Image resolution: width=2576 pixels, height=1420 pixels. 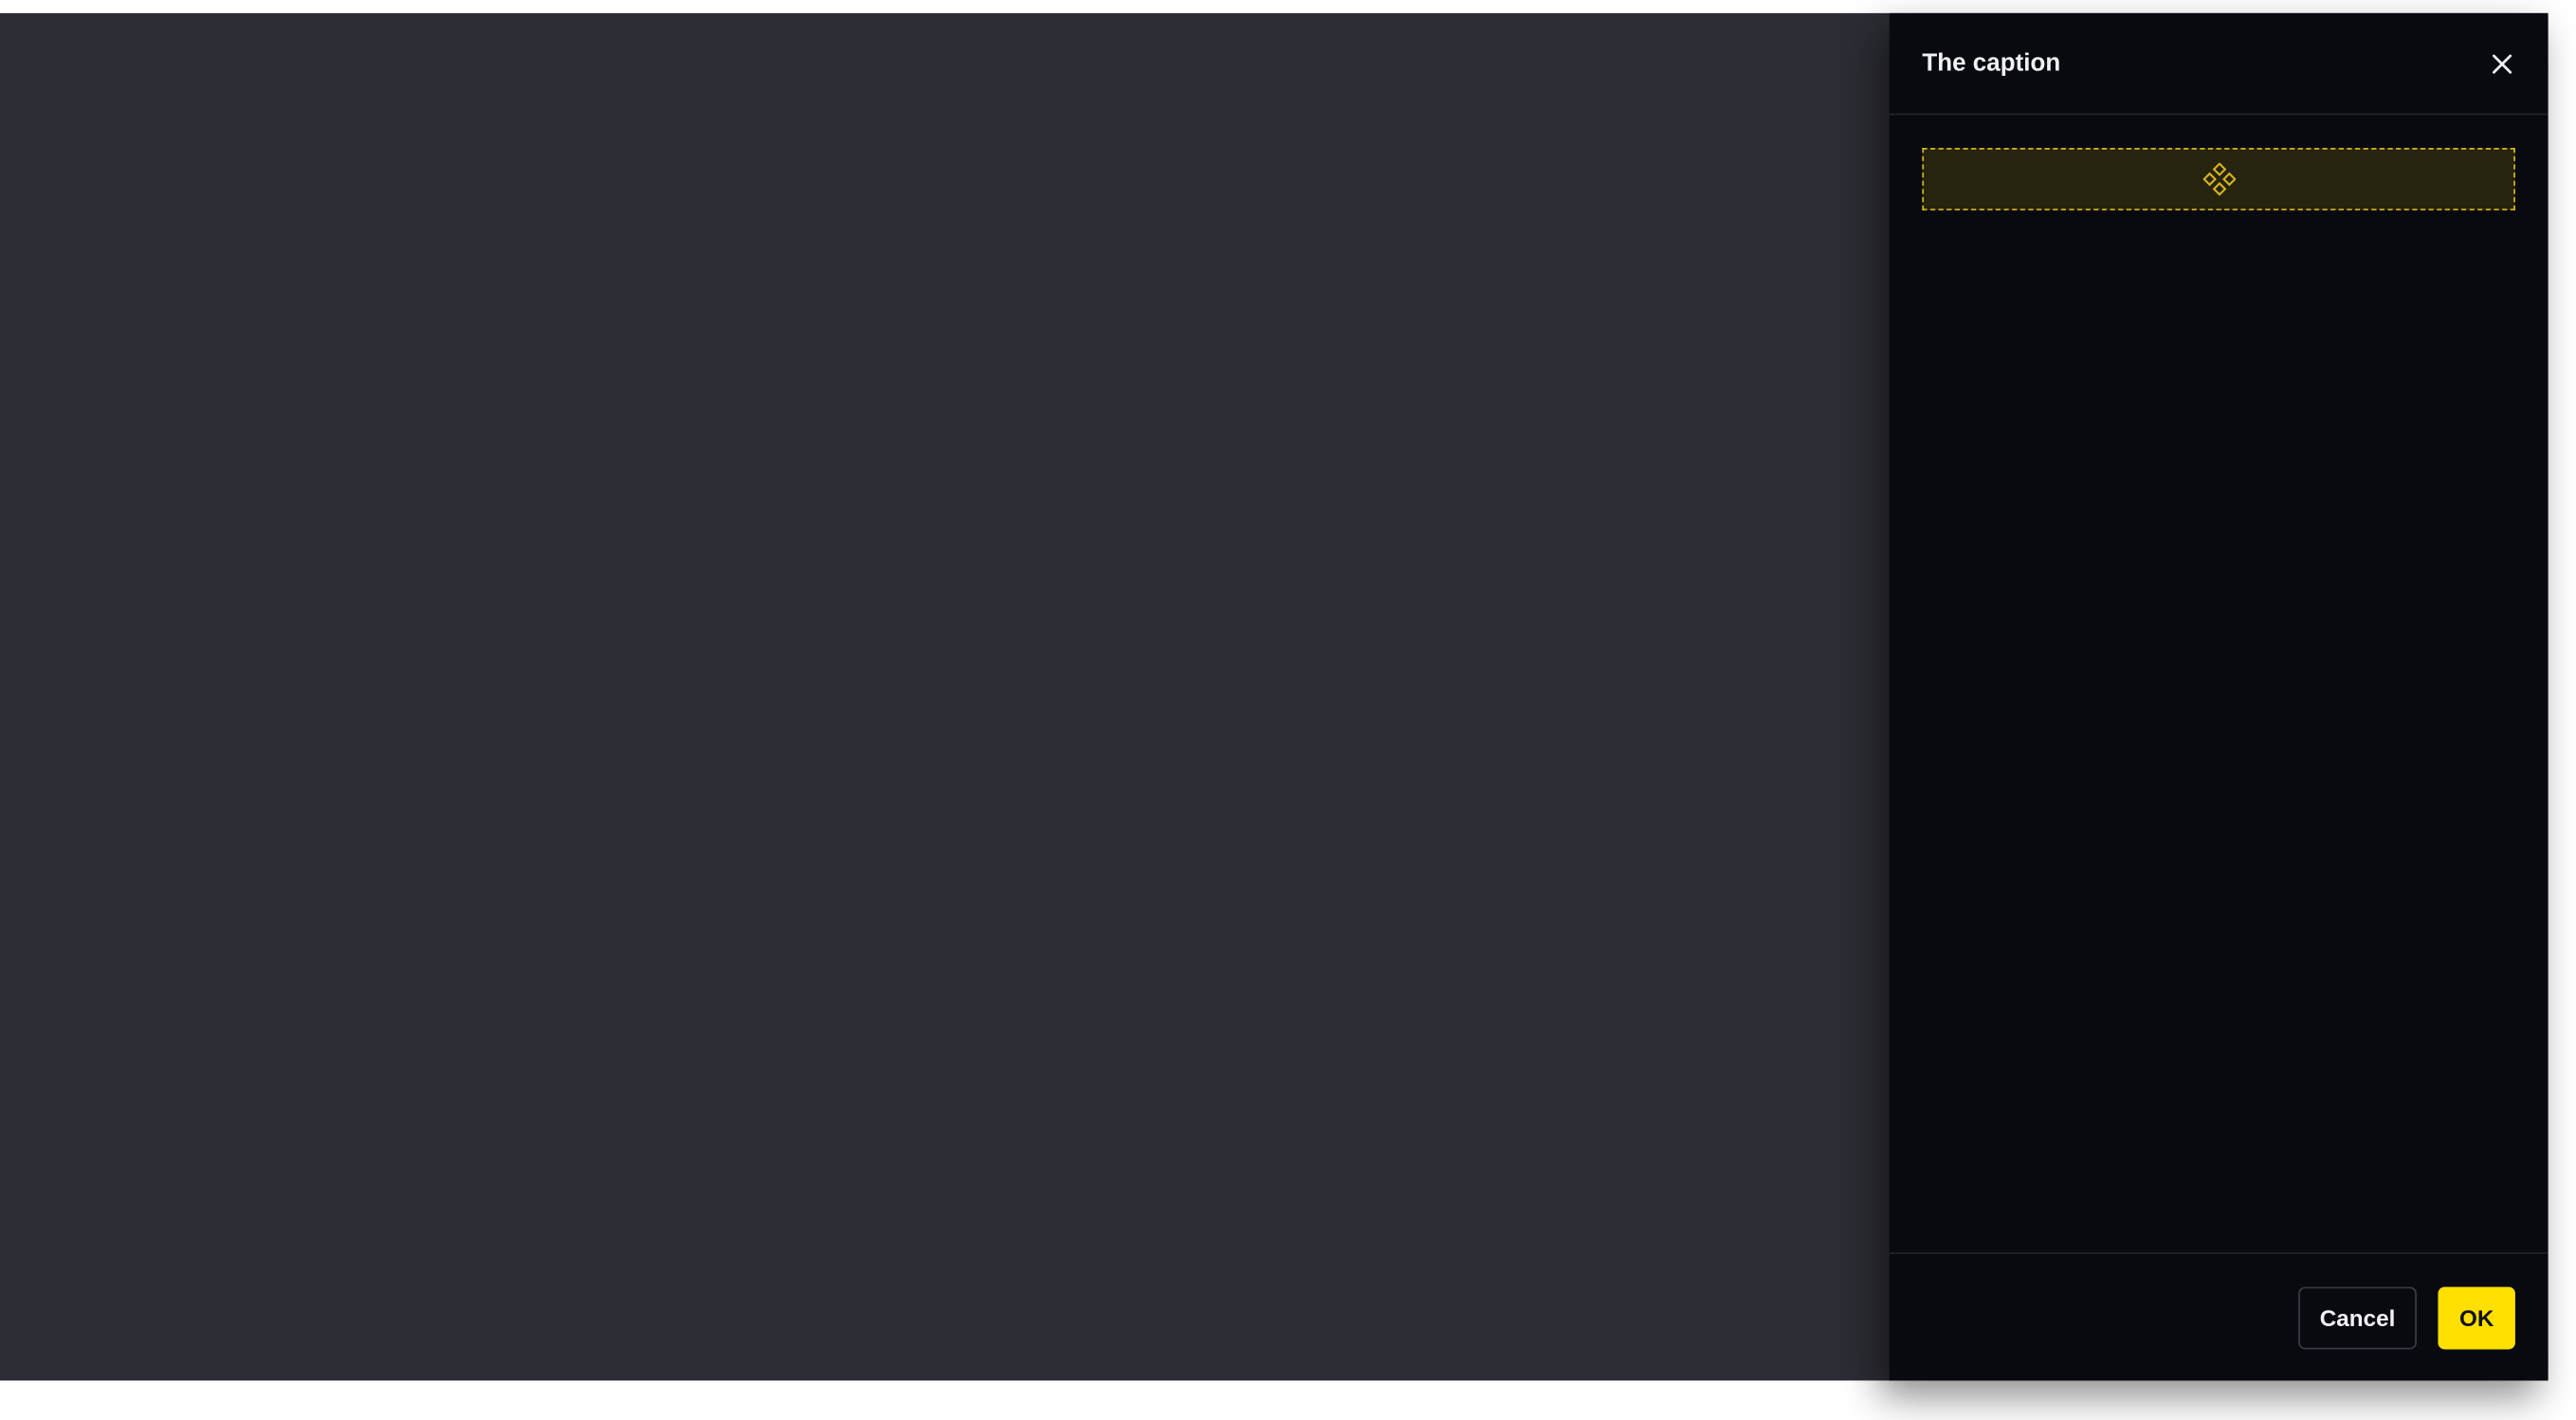 What do you see at coordinates (1991, 64) in the screenshot?
I see `drawer-title: The caption` at bounding box center [1991, 64].